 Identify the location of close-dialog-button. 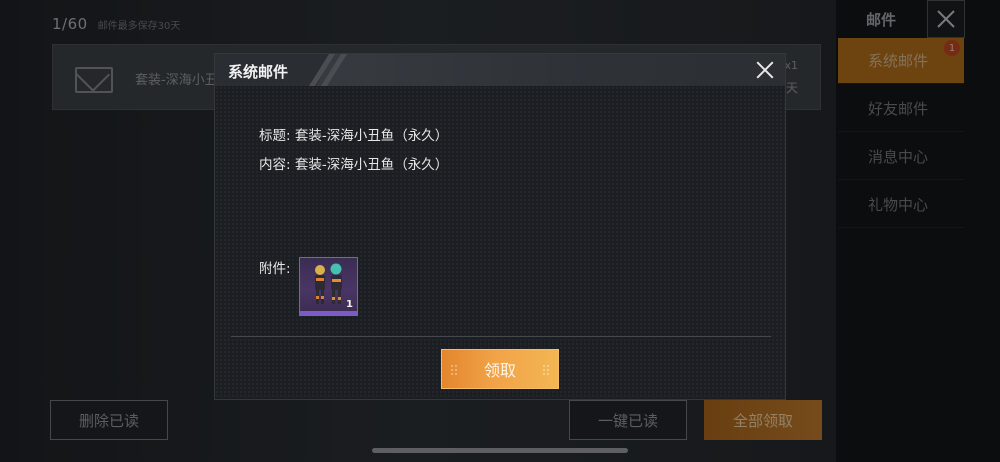
(765, 70).